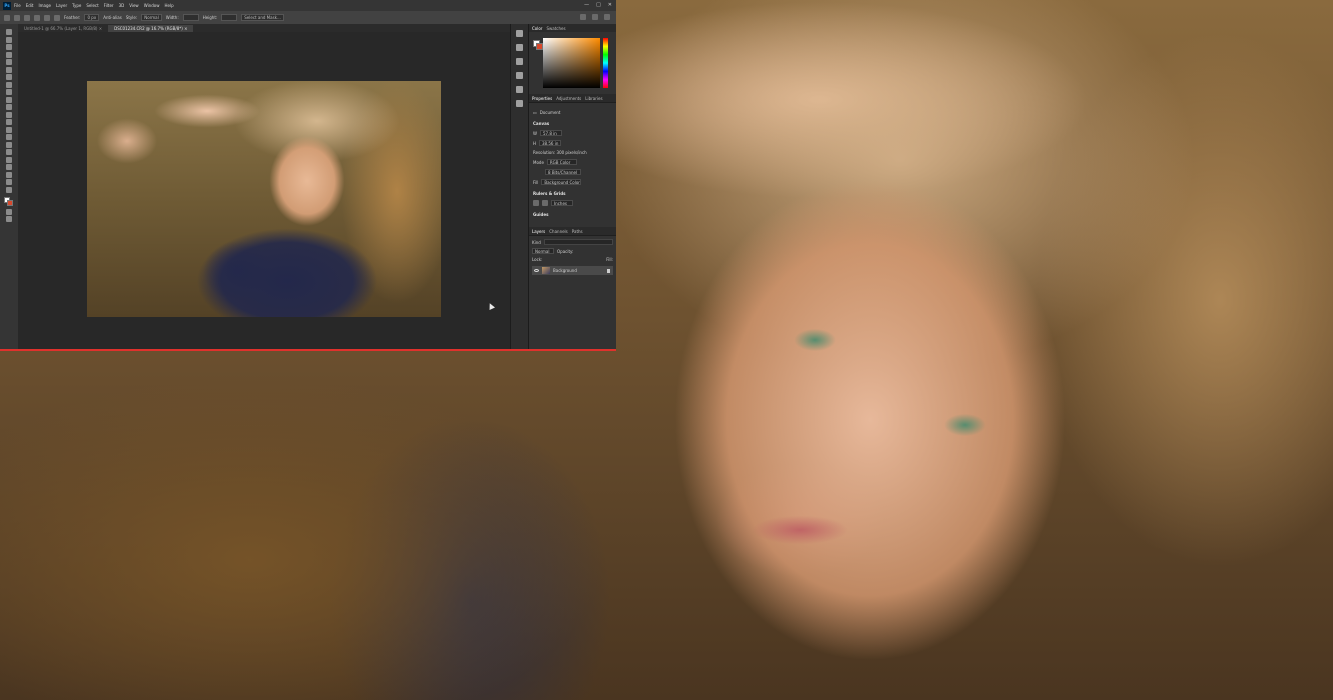 The width and height of the screenshot is (1333, 700). What do you see at coordinates (9, 159) in the screenshot?
I see `path-select-tool-icon` at bounding box center [9, 159].